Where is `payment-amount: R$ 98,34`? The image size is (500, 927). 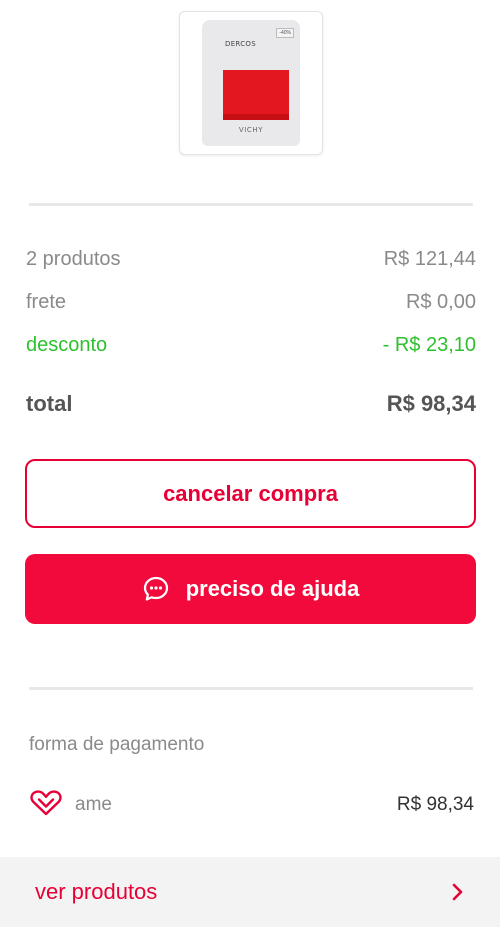
payment-amount: R$ 98,34 is located at coordinates (435, 804).